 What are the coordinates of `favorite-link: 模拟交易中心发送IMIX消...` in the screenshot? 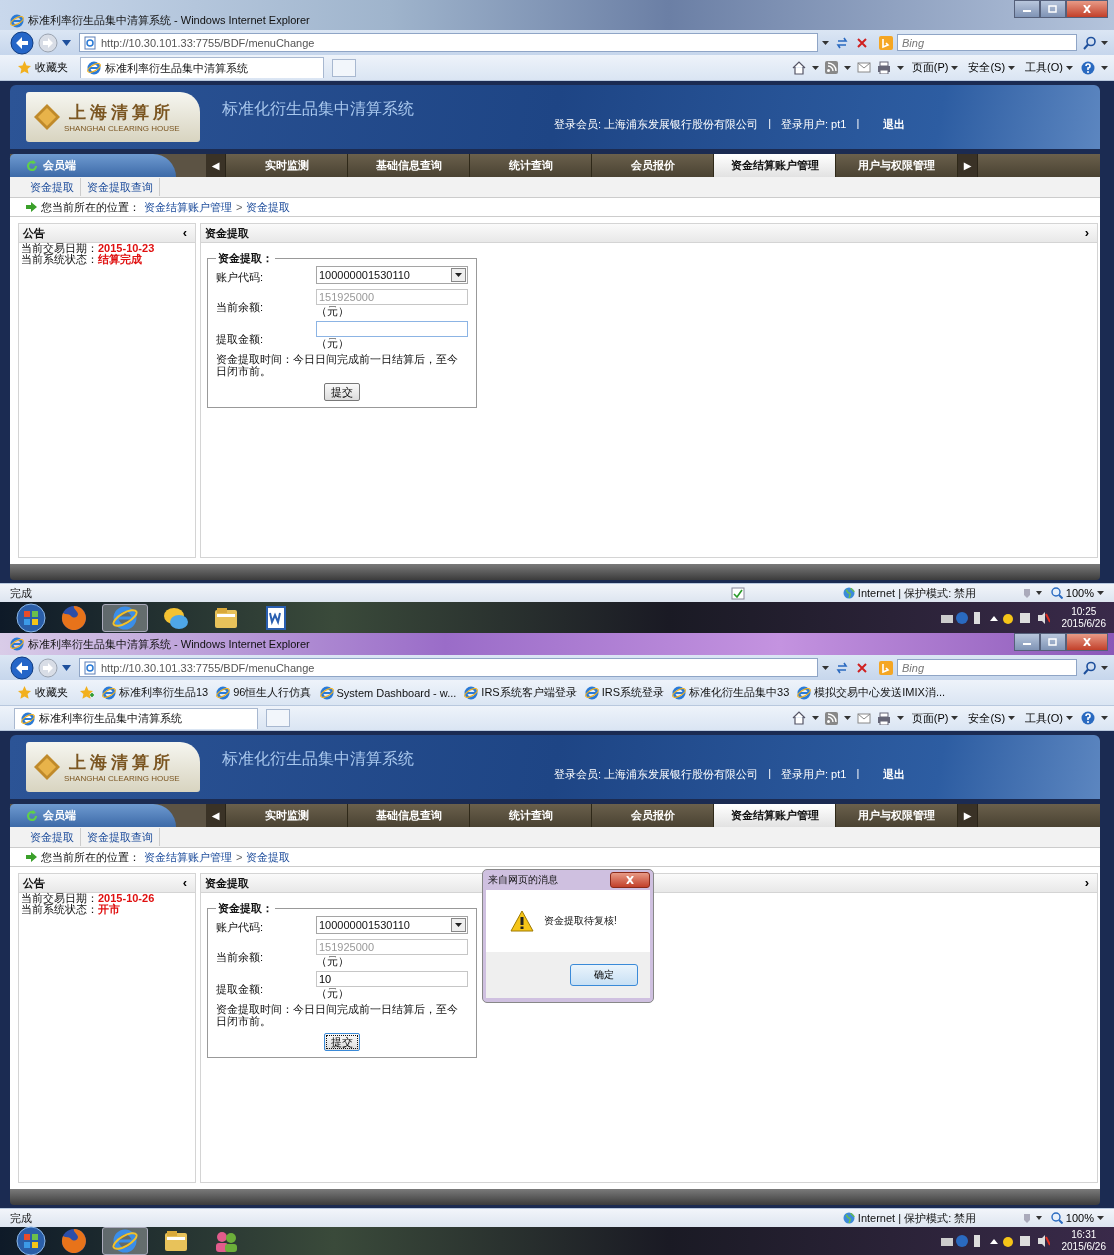 It's located at (871, 692).